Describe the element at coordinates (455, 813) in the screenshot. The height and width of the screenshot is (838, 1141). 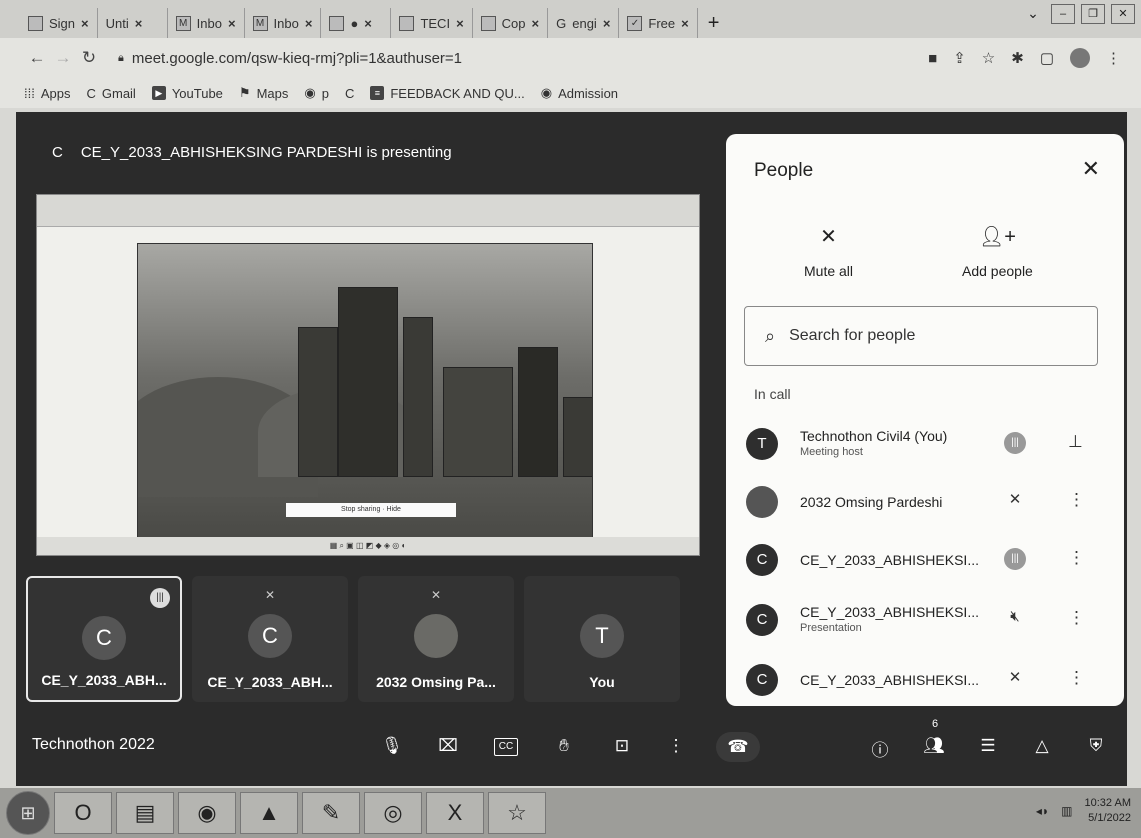
I see `excel-icon: X` at that location.